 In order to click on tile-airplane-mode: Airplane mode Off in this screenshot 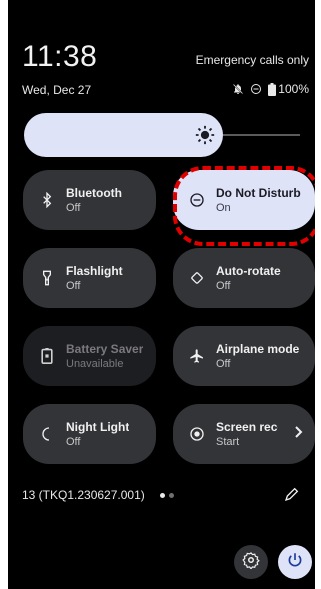, I will do `click(244, 356)`.